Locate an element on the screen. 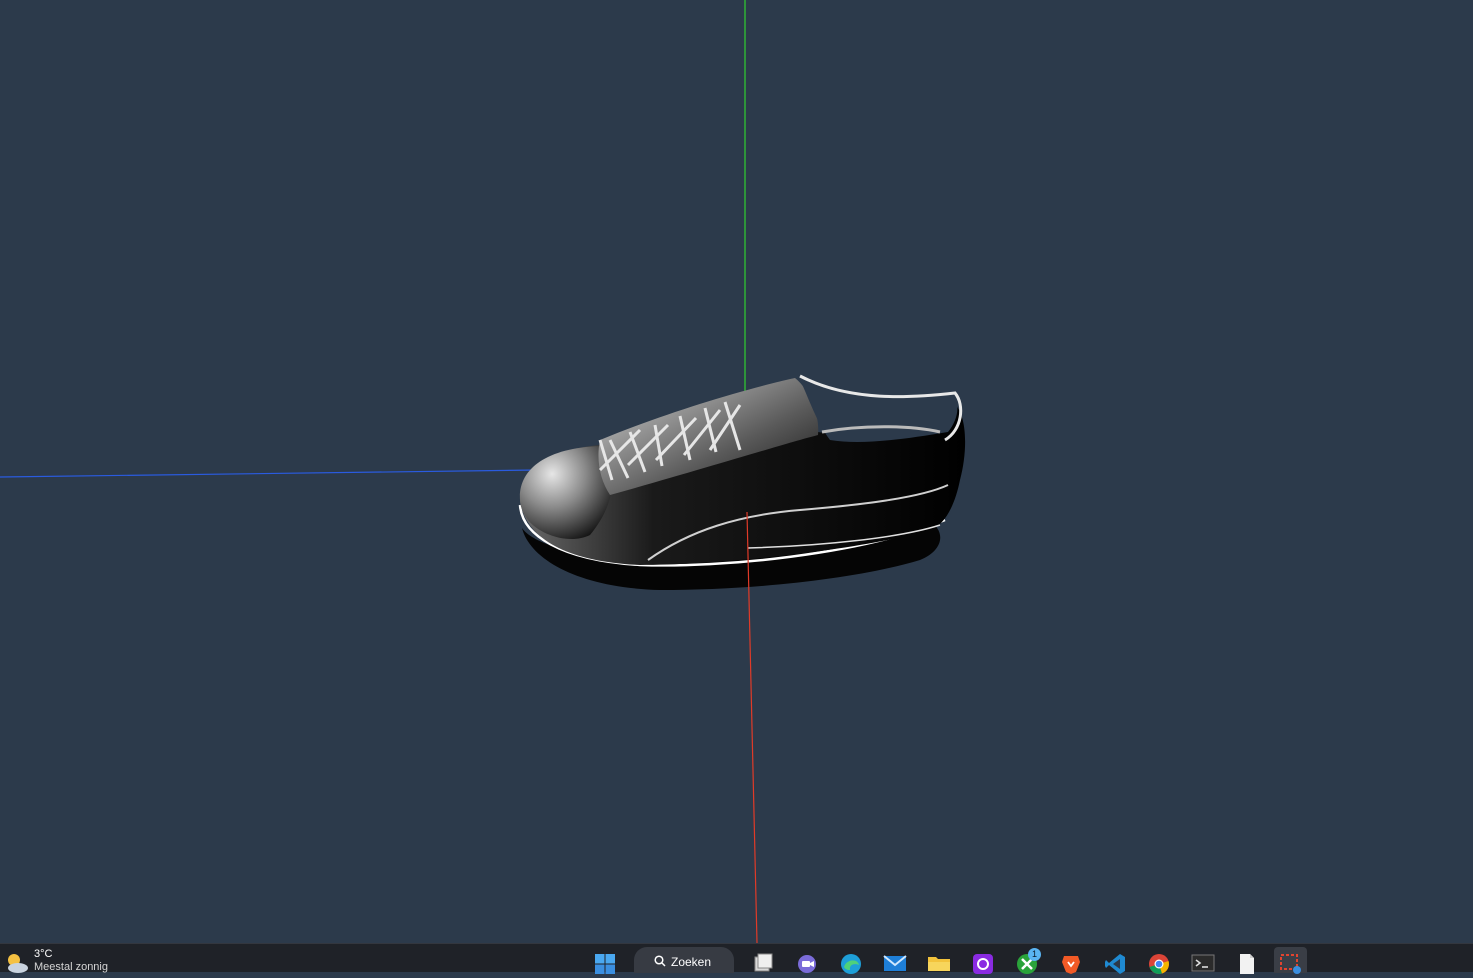 This screenshot has width=1473, height=978. file-explorer-button is located at coordinates (938, 960).